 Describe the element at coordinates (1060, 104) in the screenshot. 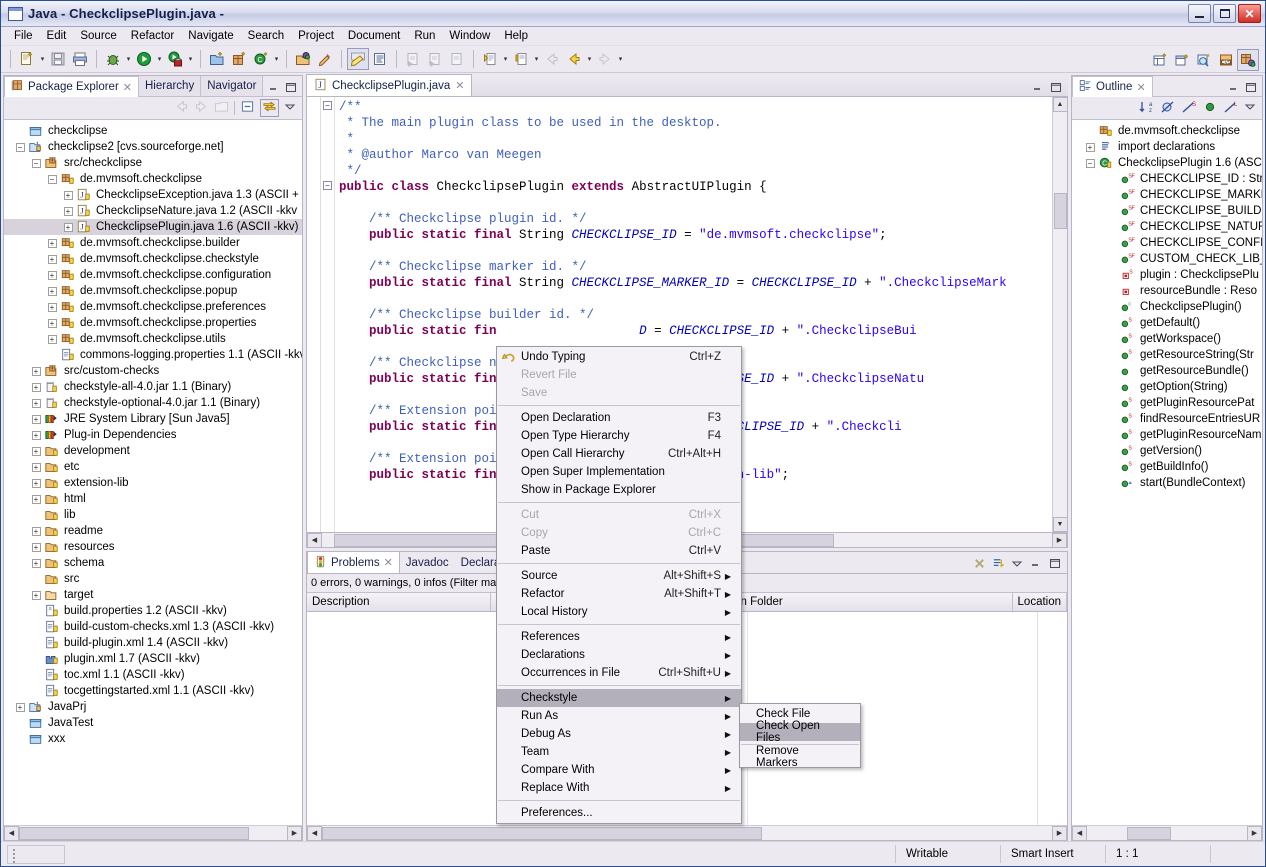

I see `scroll-up-button: ▲` at that location.